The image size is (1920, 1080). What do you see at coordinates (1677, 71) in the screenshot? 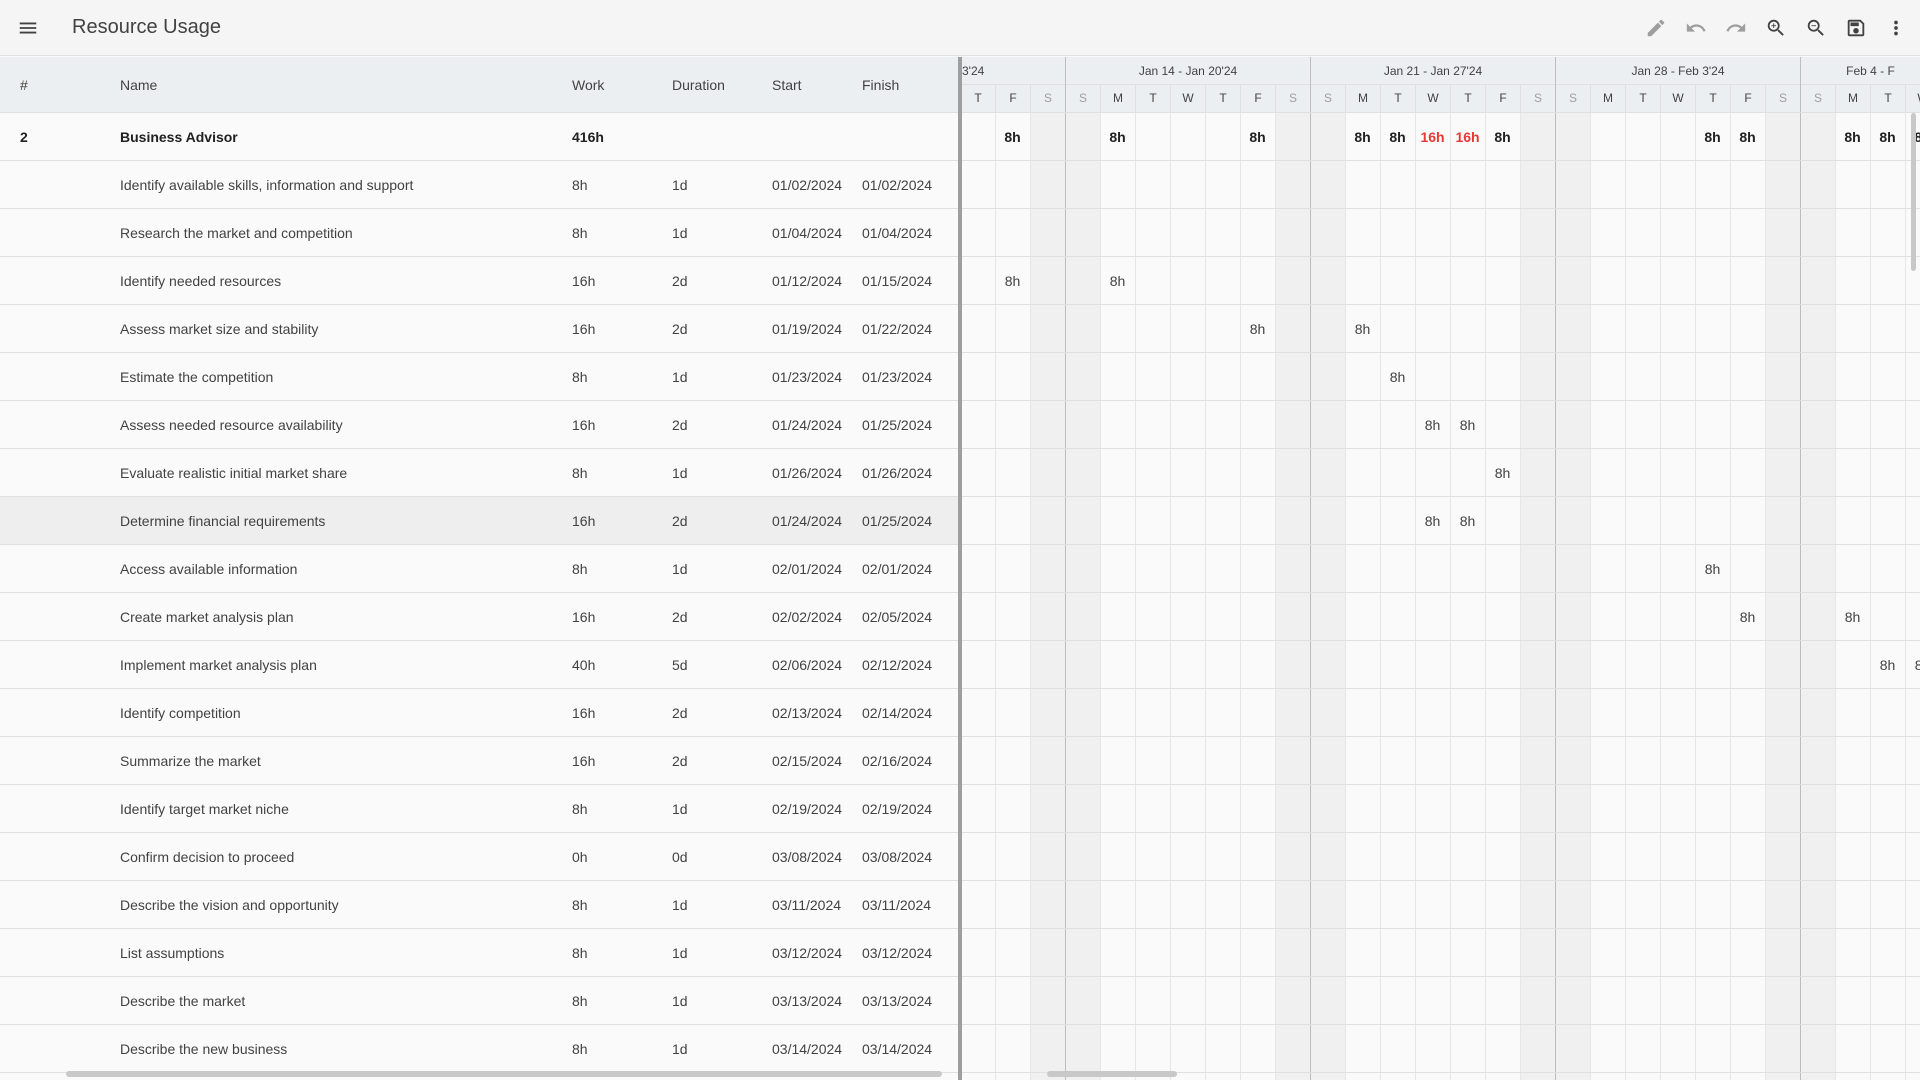
I see `week-header: Jan 28 - Feb 3'24` at bounding box center [1677, 71].